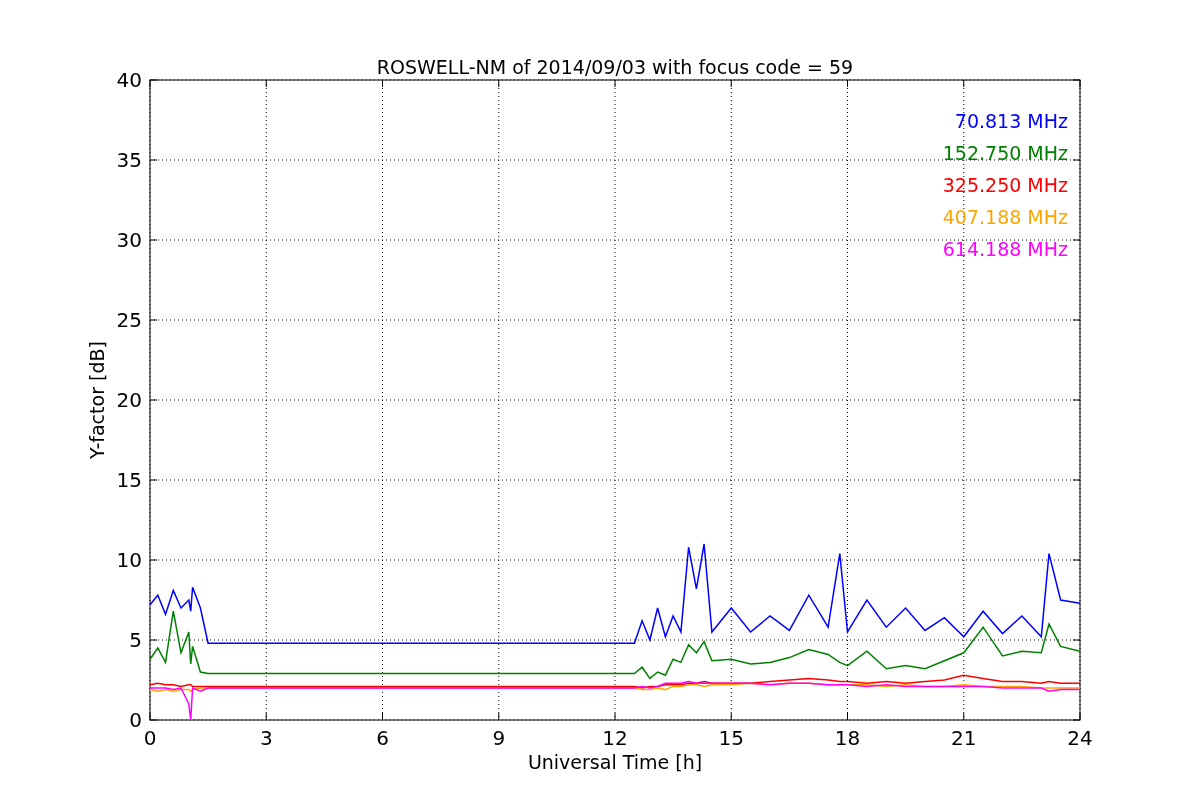 The width and height of the screenshot is (1200, 800). Describe the element at coordinates (615, 738) in the screenshot. I see `x-tick-label: 12` at that location.